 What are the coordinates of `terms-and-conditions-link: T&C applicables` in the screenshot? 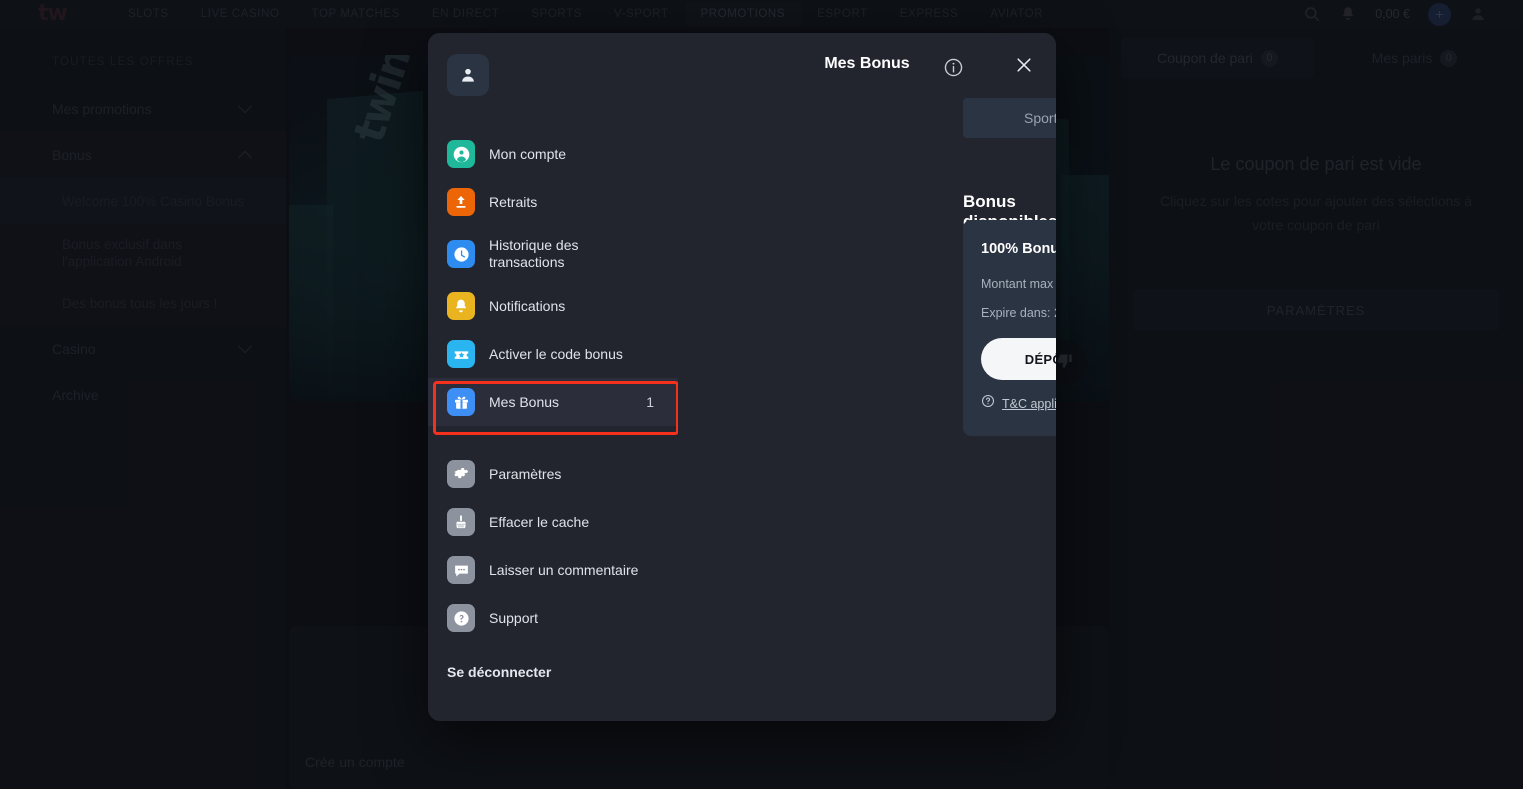 It's located at (1018, 403).